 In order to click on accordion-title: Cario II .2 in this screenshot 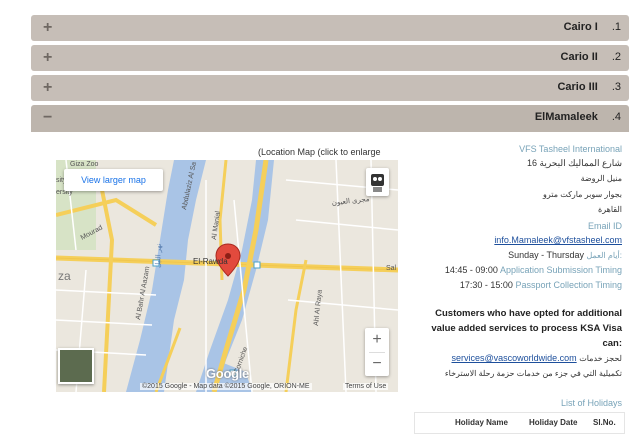, I will do `click(590, 57)`.